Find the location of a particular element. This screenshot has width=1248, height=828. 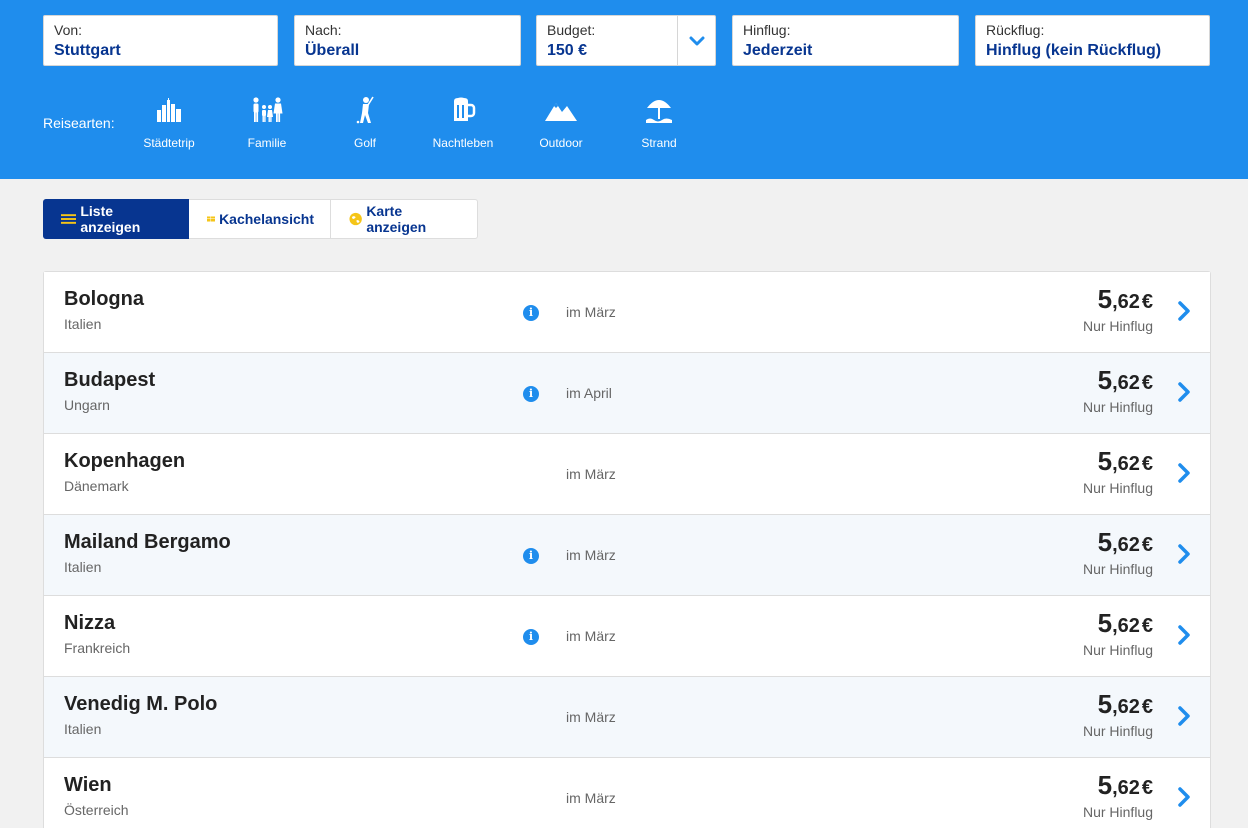

tab-tile-view: Kachelansicht is located at coordinates (260, 219).